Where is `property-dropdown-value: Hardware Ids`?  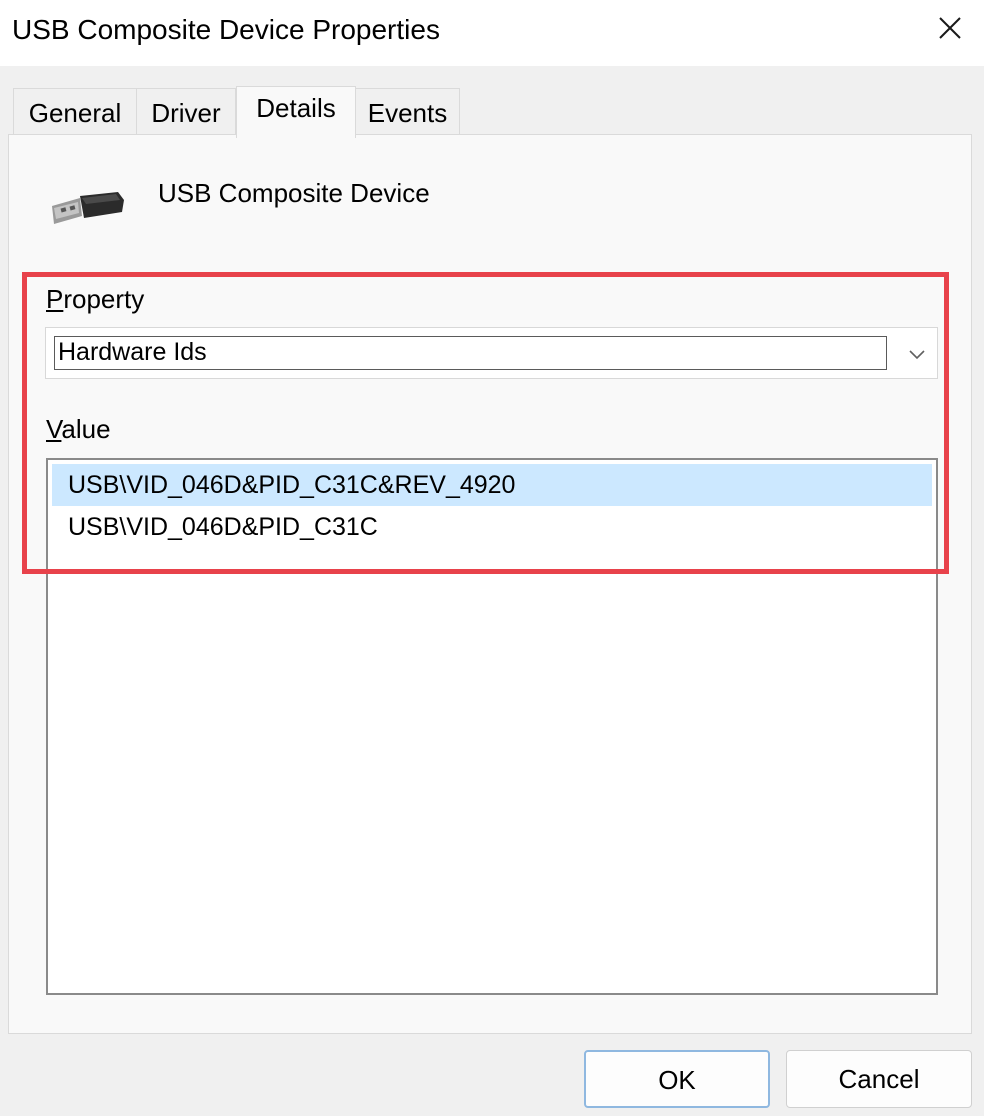 property-dropdown-value: Hardware Ids is located at coordinates (470, 353).